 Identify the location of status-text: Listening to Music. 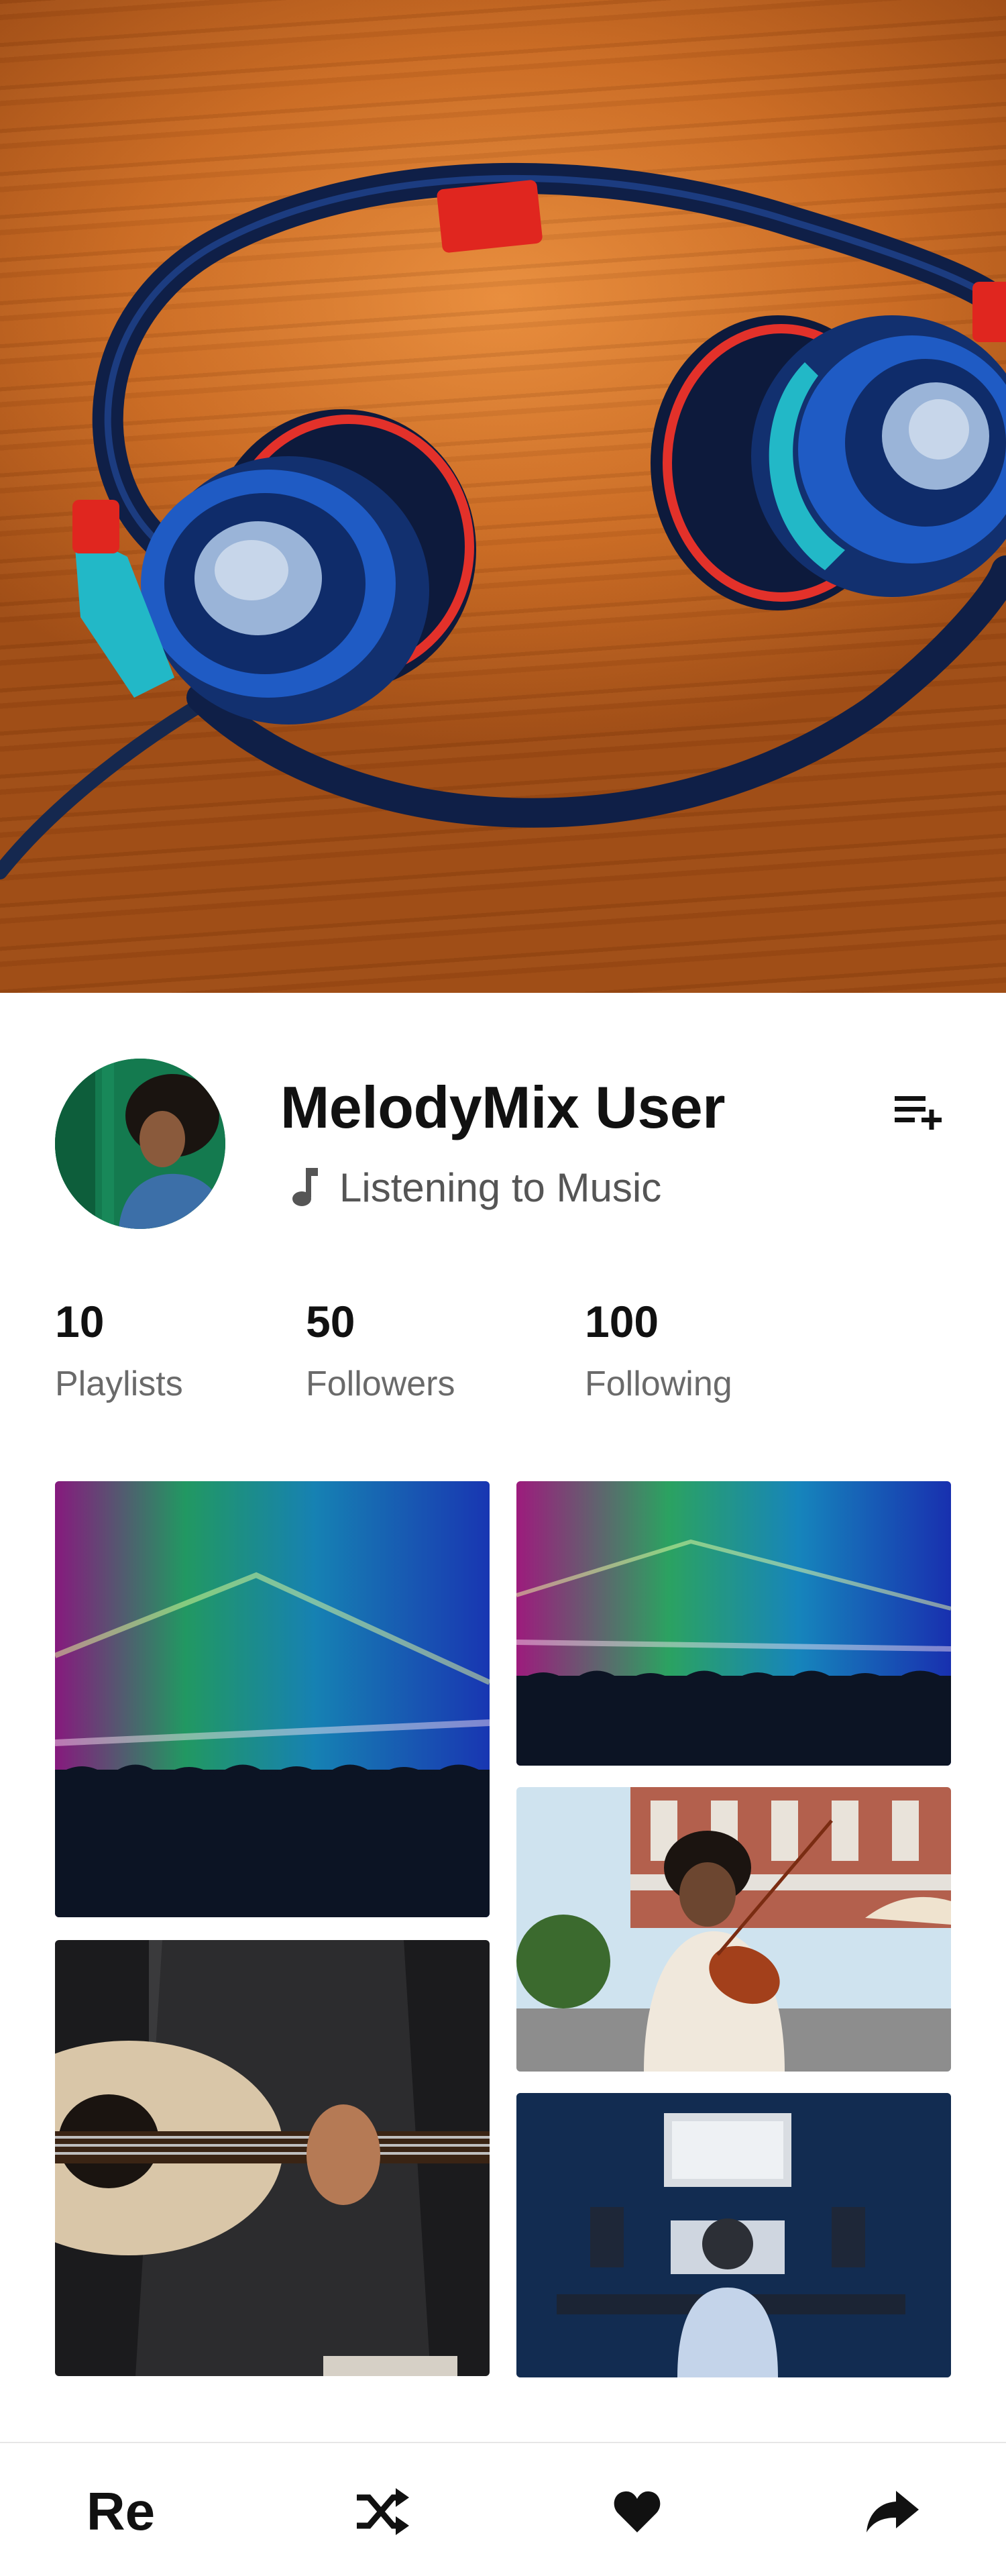
(500, 1187).